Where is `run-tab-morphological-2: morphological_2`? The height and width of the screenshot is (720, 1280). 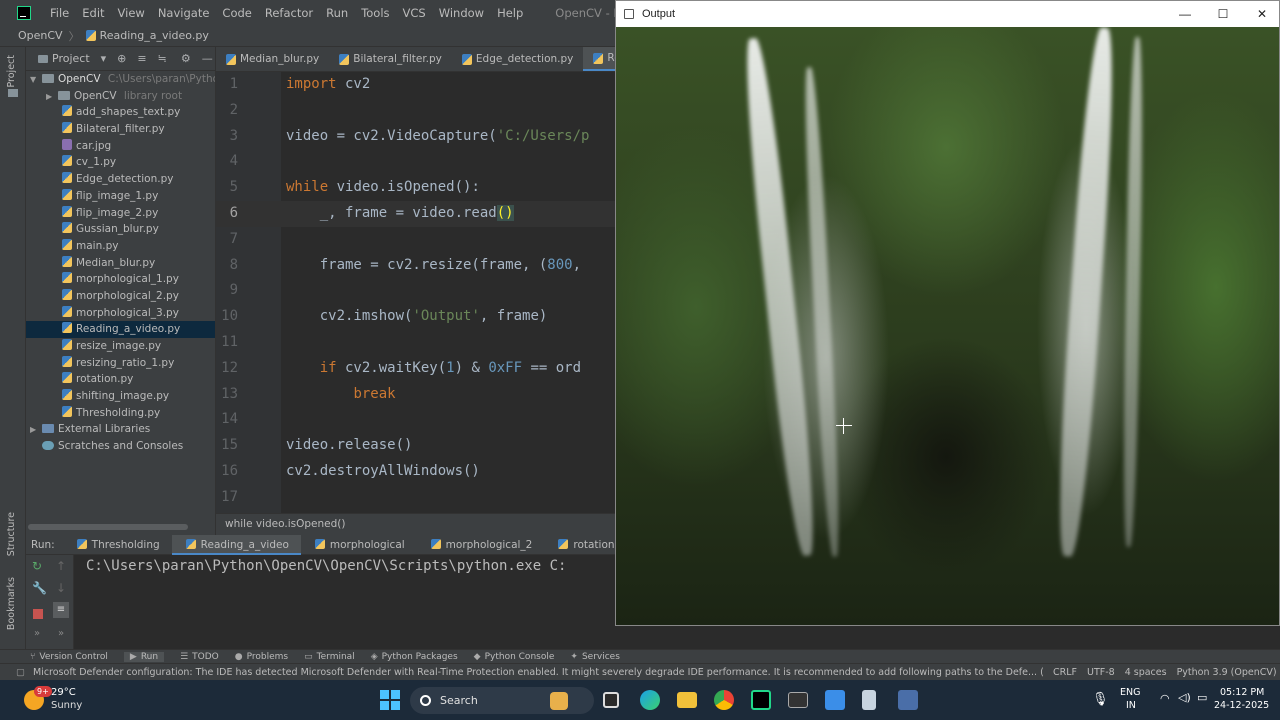 run-tab-morphological-2: morphological_2 is located at coordinates (481, 545).